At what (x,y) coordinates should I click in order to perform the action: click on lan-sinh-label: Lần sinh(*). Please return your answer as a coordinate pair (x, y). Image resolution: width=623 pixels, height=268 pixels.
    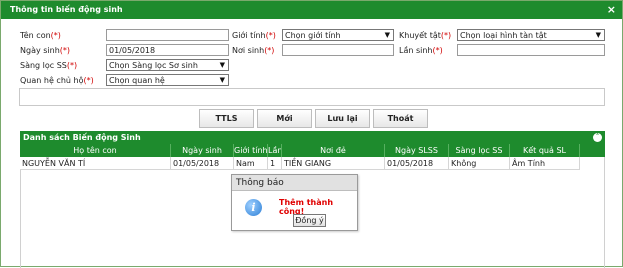
    Looking at the image, I should click on (421, 50).